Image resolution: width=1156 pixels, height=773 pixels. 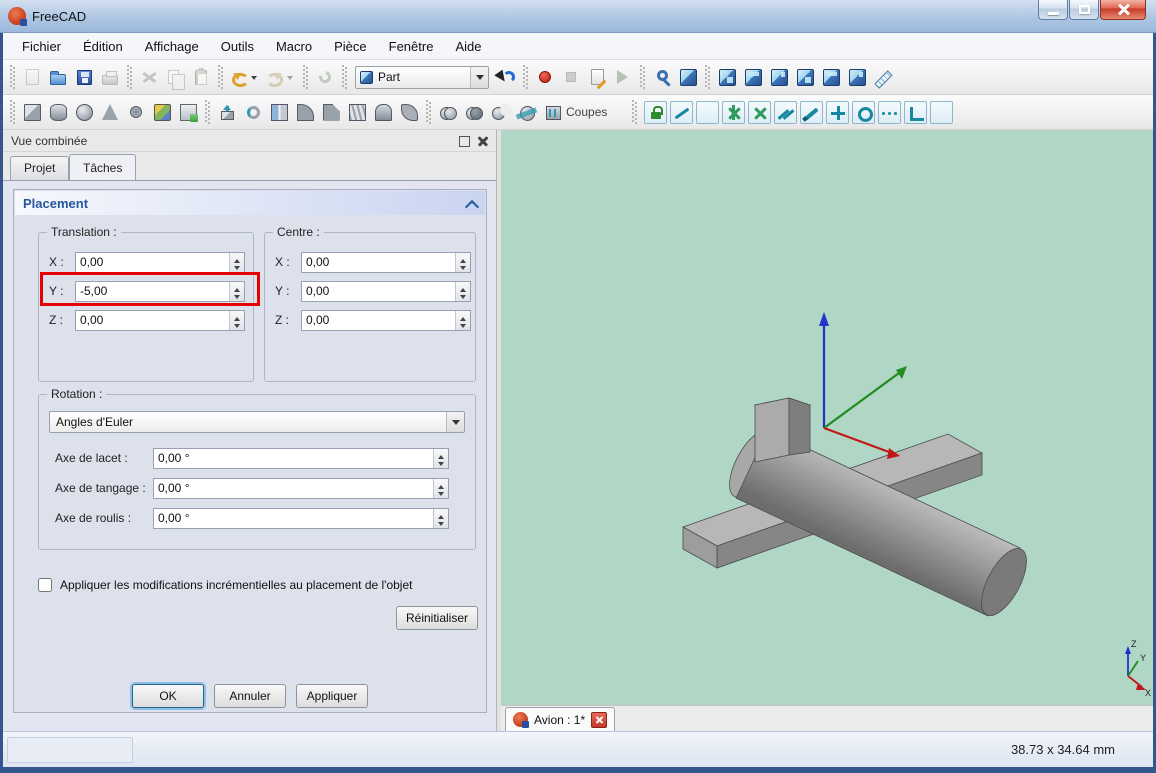 What do you see at coordinates (464, 141) in the screenshot?
I see `dock-float-icon` at bounding box center [464, 141].